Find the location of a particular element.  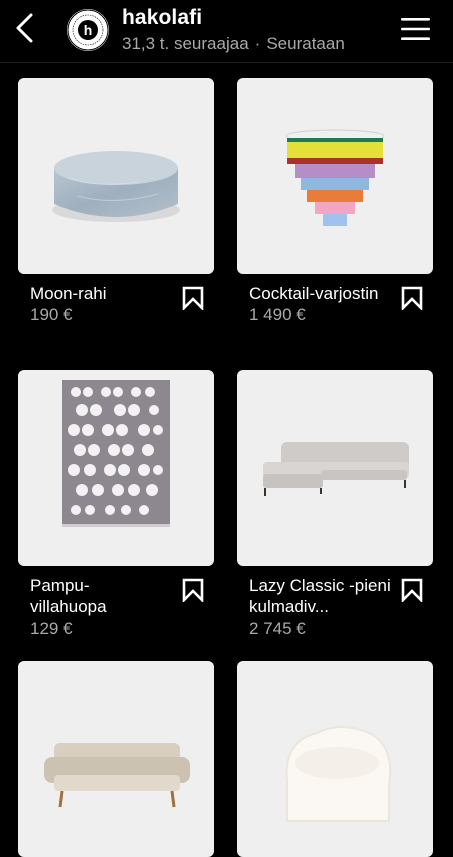

profile-header: h hakolafi 31,3 t. seuraajaa · Seurataan is located at coordinates (226, 31).